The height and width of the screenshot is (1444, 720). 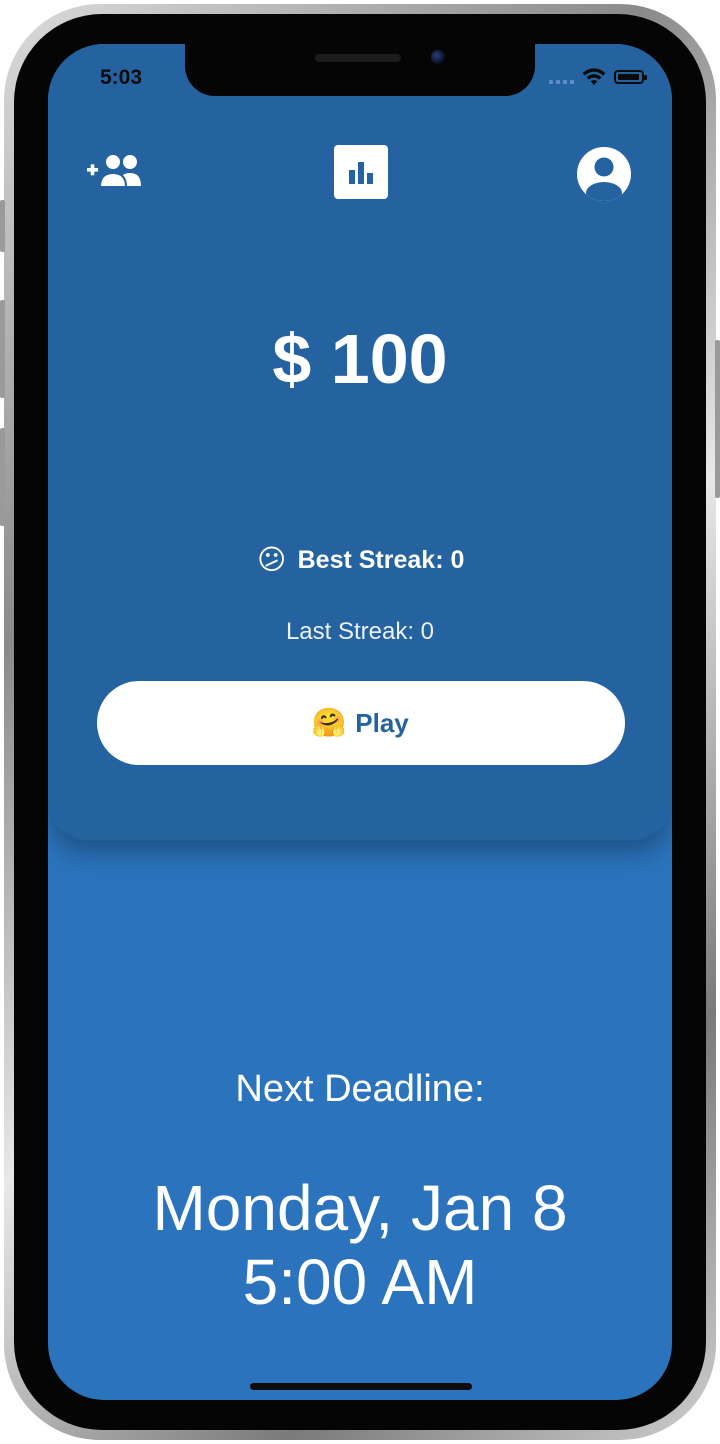 What do you see at coordinates (360, 1208) in the screenshot?
I see `deadline-date: Monday, Jan 8` at bounding box center [360, 1208].